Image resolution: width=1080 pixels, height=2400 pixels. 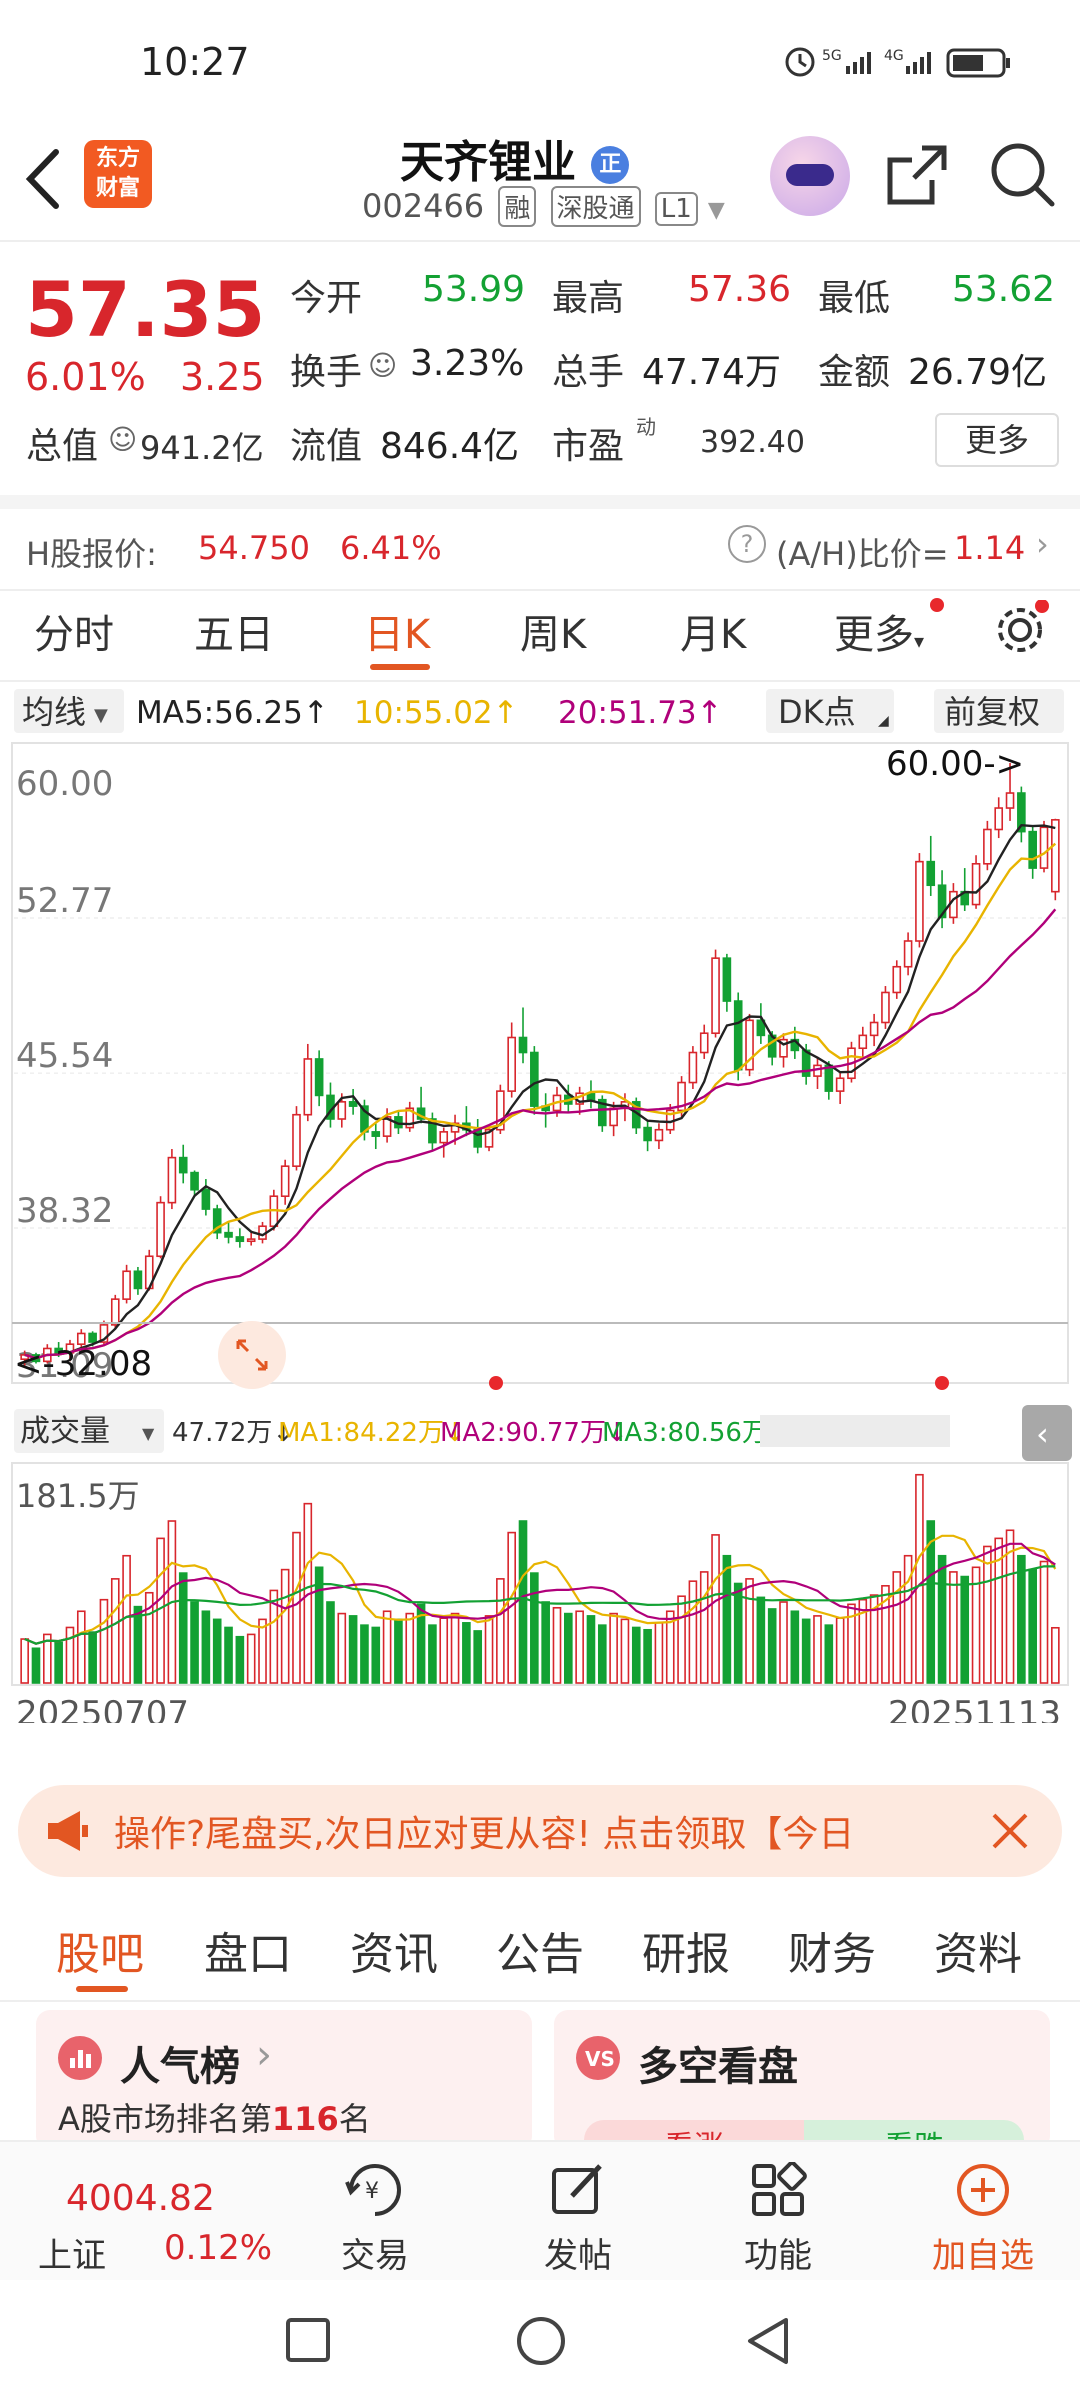 I want to click on volume-ma-legend-item: MA2:90.77万↓, so click(x=534, y=1433).